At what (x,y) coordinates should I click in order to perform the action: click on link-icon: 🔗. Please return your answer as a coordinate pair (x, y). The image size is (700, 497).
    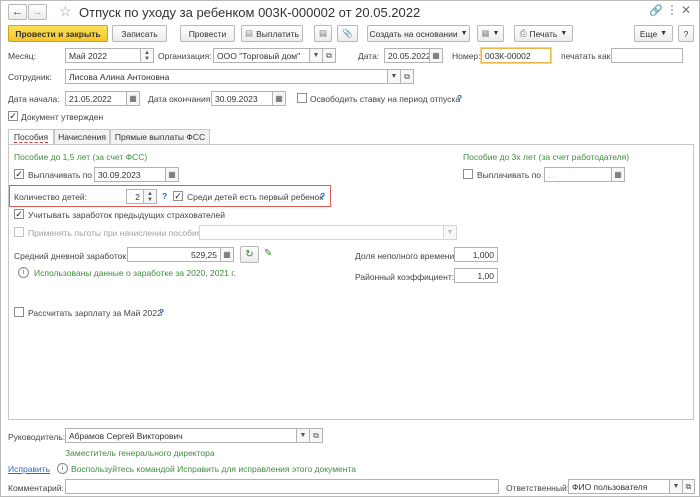
    Looking at the image, I should click on (656, 10).